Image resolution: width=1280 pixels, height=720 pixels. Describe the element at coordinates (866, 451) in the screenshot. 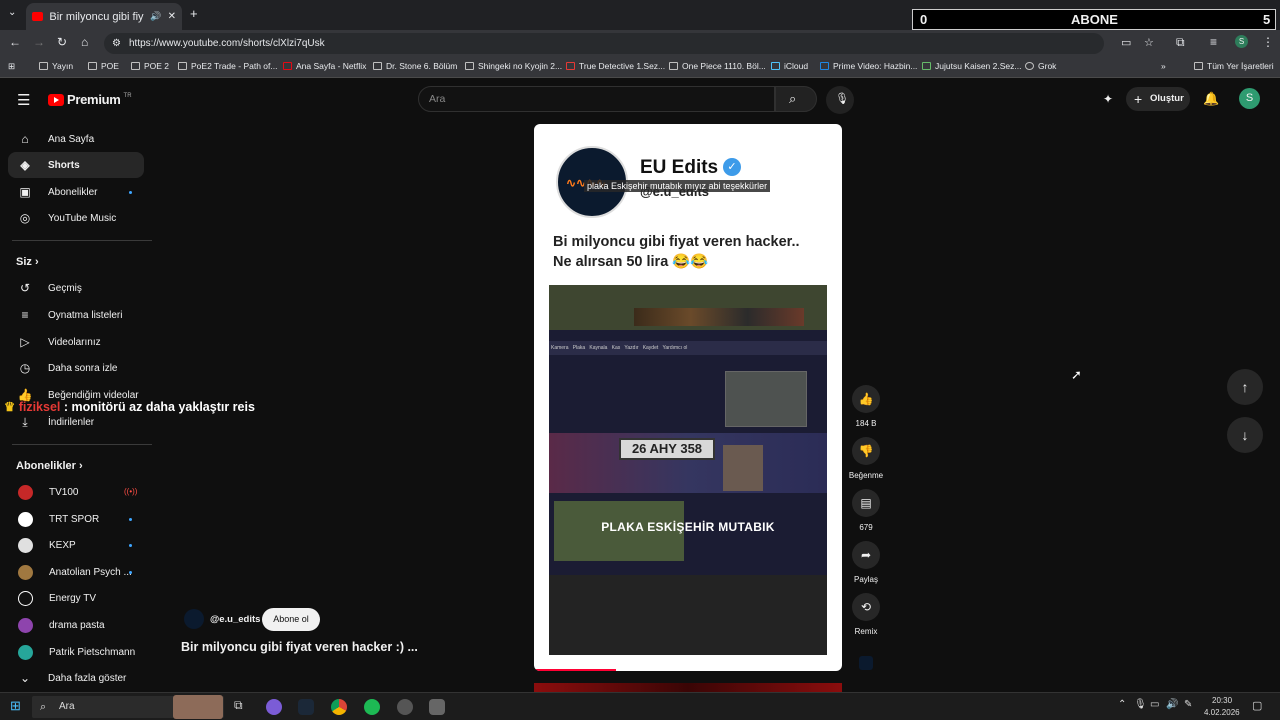

I see `dislike-button: 👎` at that location.